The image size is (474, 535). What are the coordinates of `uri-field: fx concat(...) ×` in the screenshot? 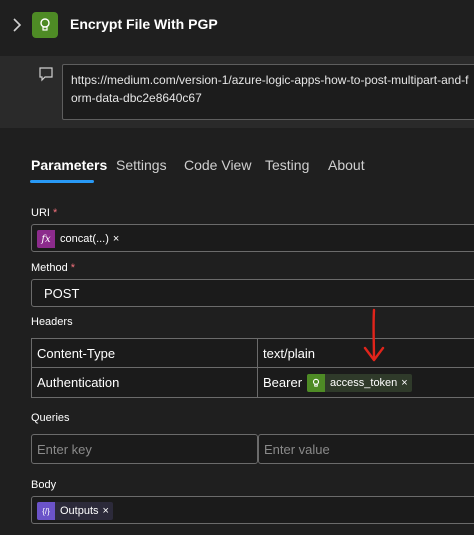 It's located at (252, 238).